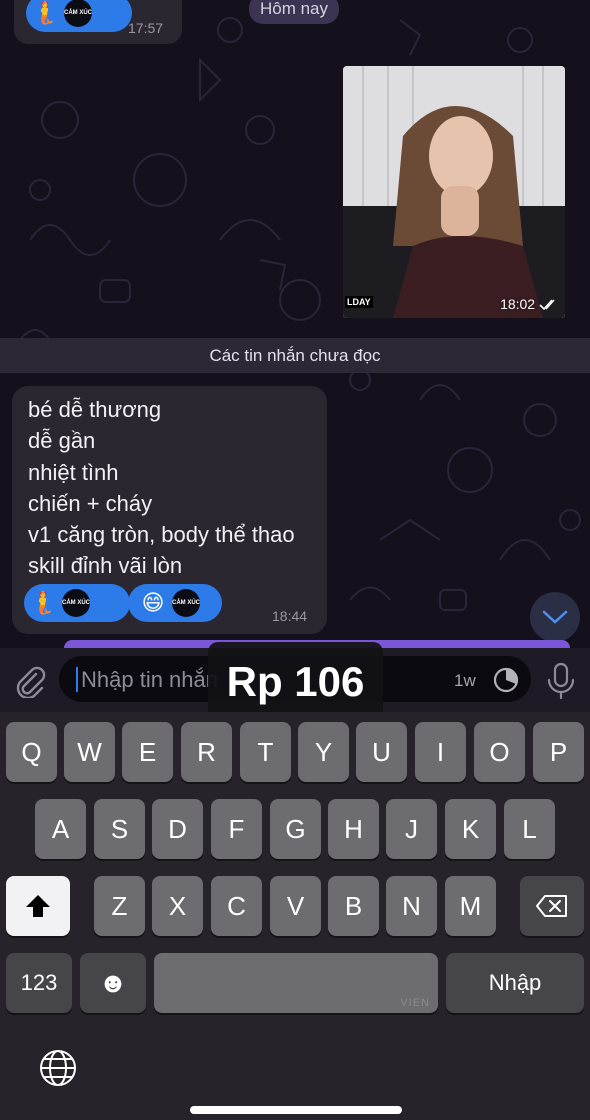 The image size is (590, 1120). Describe the element at coordinates (177, 906) in the screenshot. I see `key-x: X` at that location.